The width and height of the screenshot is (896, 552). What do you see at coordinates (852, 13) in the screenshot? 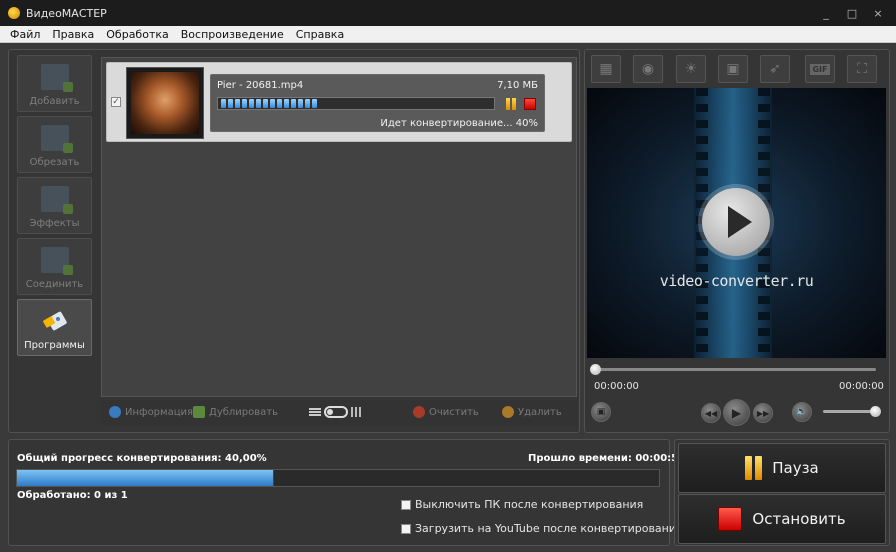
I see `maximize-button: □` at bounding box center [852, 13].